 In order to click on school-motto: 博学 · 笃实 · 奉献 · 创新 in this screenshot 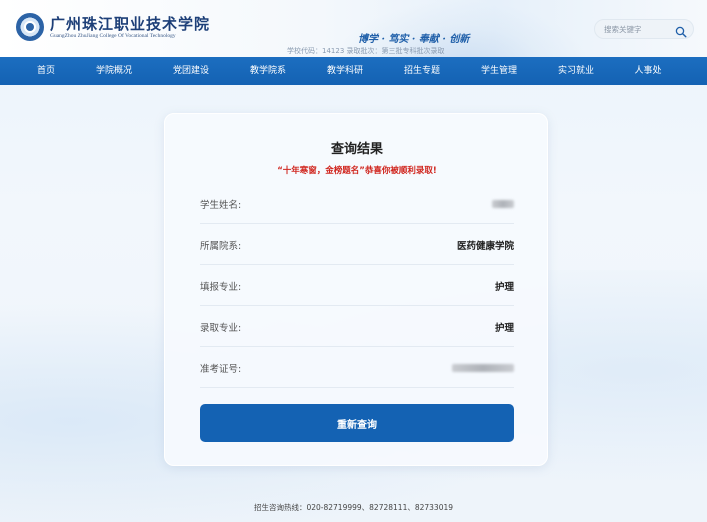, I will do `click(414, 39)`.